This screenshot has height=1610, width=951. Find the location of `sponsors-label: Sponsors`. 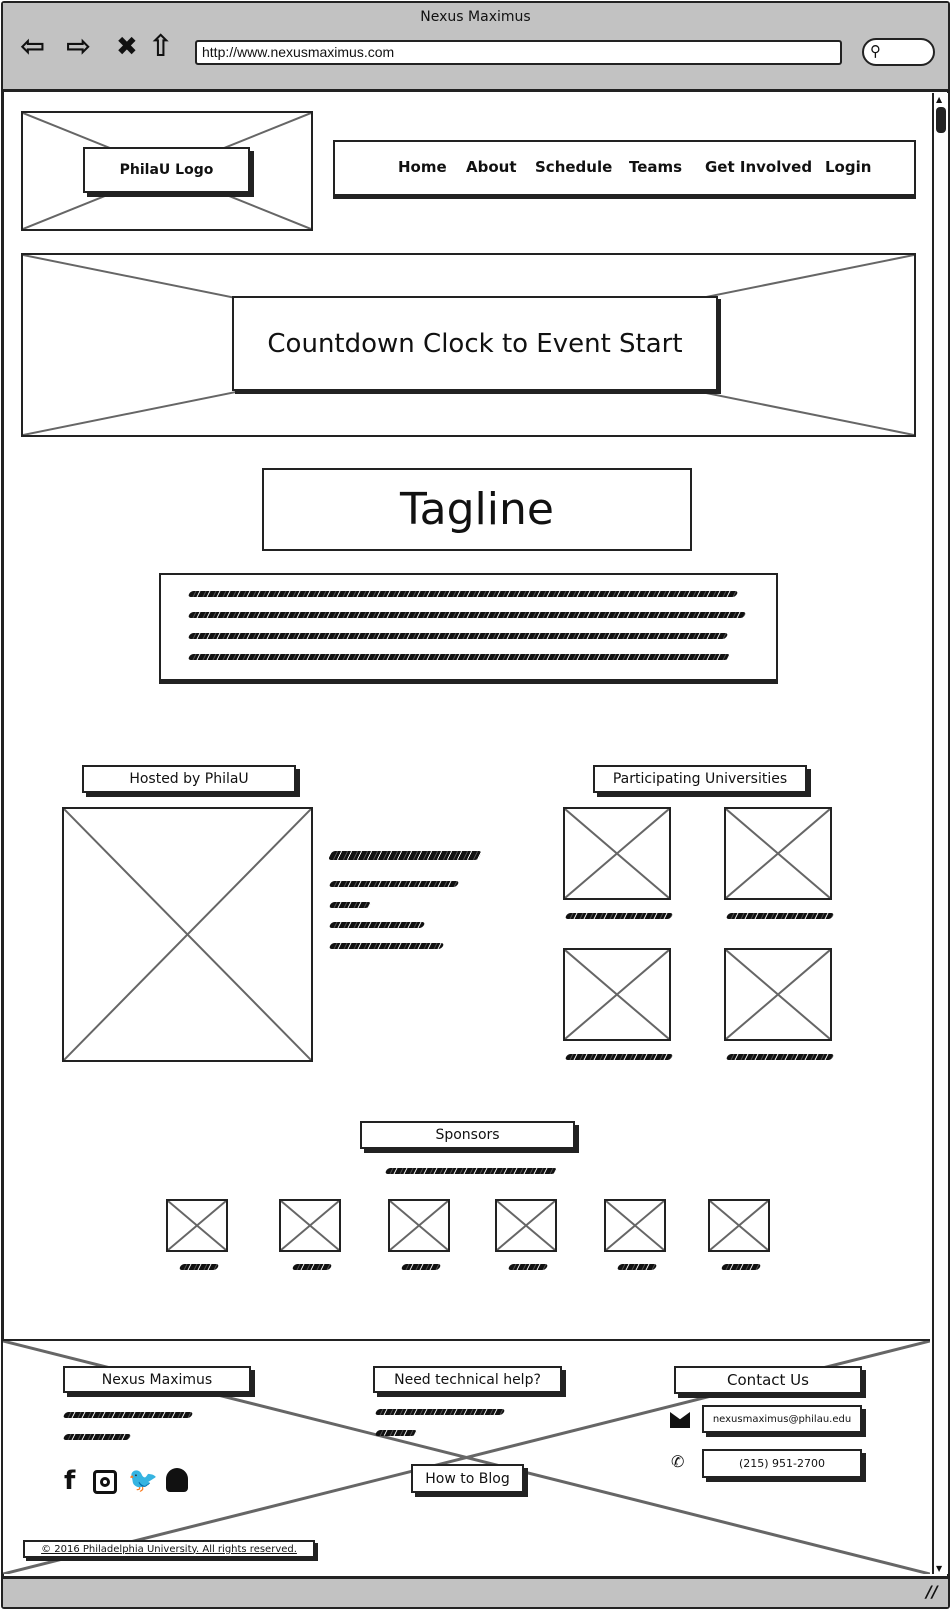

sponsors-label: Sponsors is located at coordinates (467, 1135).